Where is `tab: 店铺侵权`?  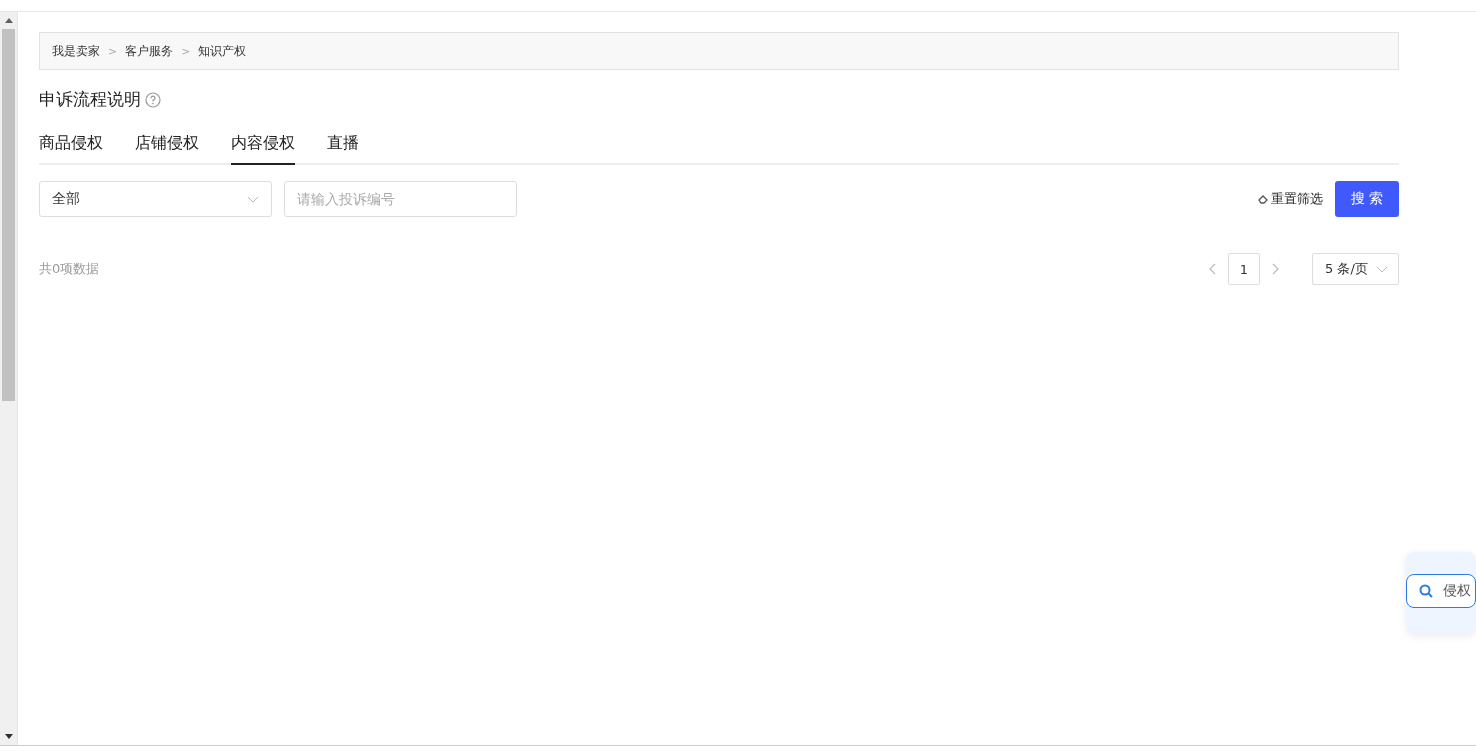
tab: 店铺侵权 is located at coordinates (167, 149).